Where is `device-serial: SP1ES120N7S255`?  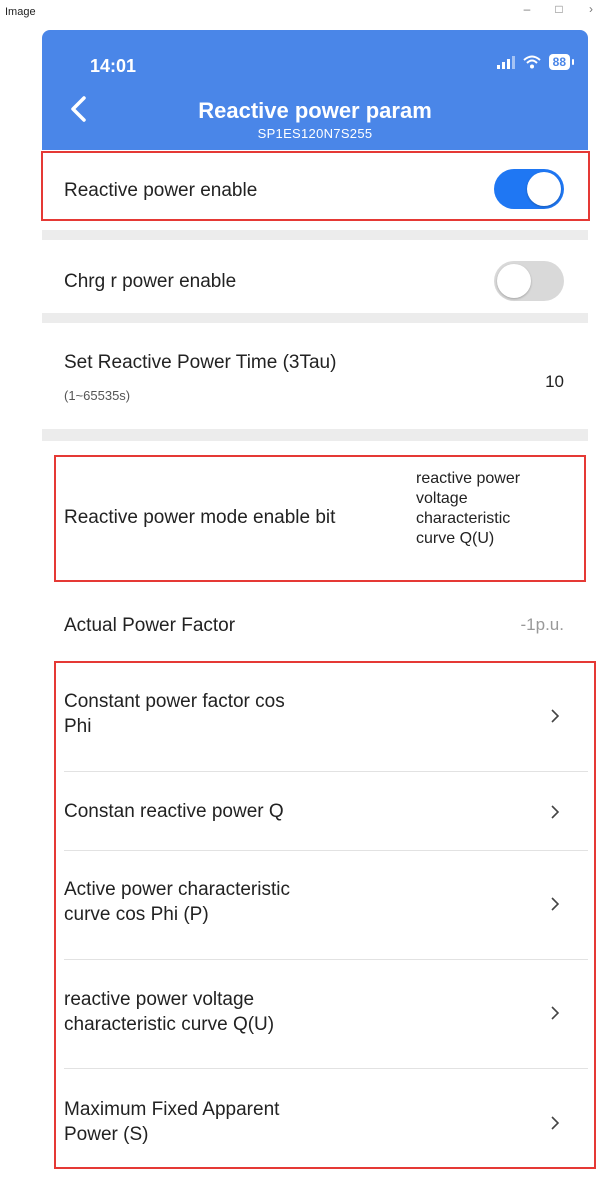
device-serial: SP1ES120N7S255 is located at coordinates (315, 133).